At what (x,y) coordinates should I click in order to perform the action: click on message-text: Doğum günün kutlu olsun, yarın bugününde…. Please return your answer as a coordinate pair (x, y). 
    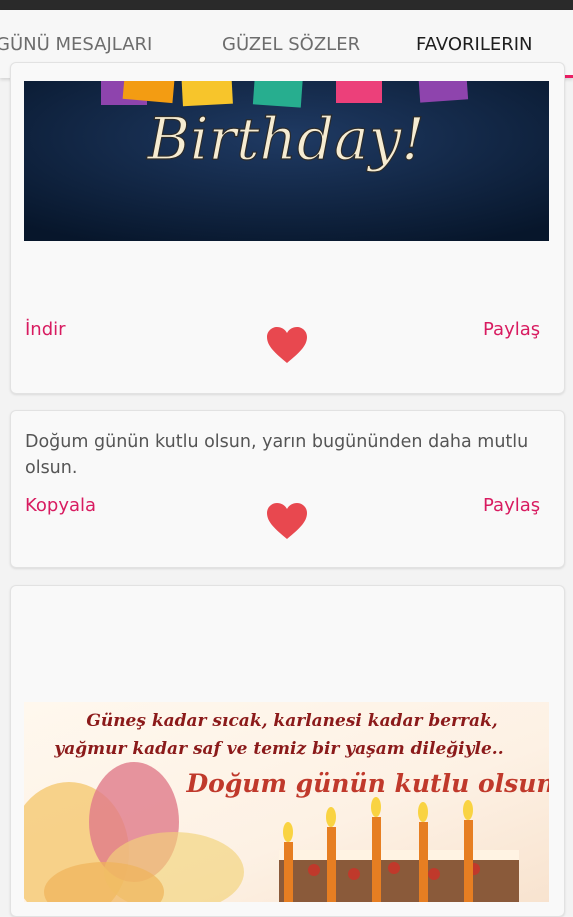
    Looking at the image, I should click on (277, 455).